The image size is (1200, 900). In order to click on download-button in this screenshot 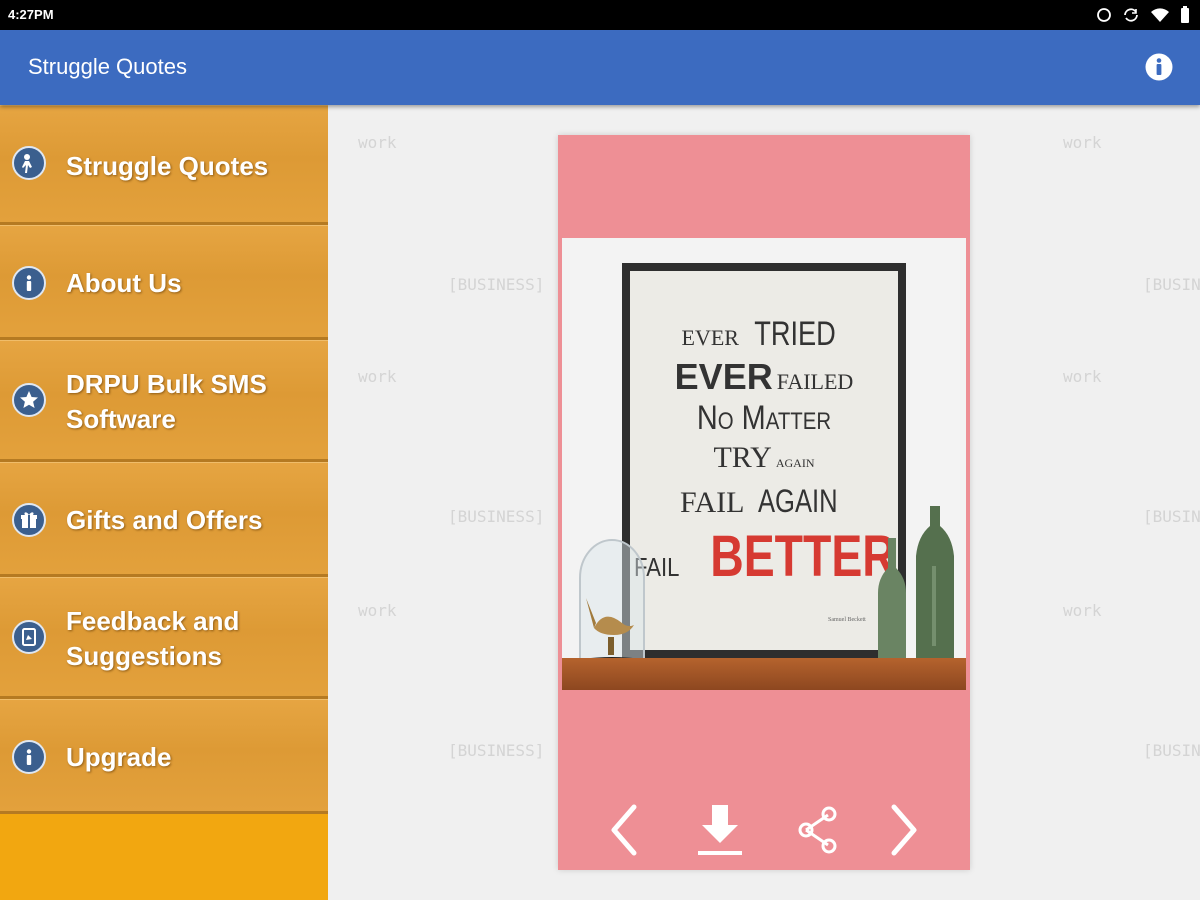, I will do `click(720, 830)`.